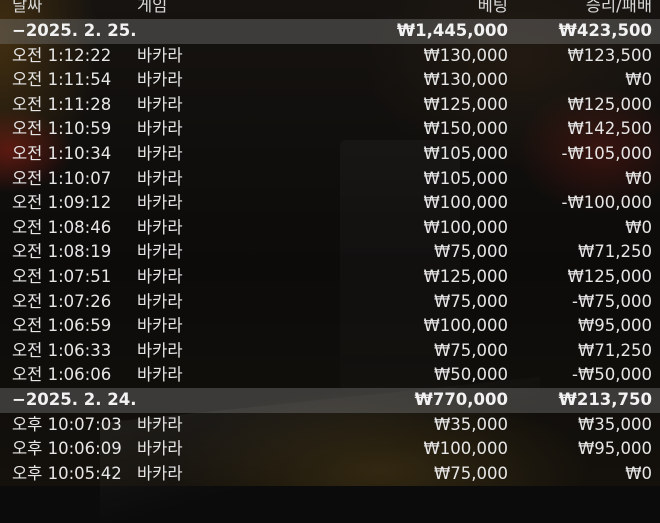 This screenshot has width=660, height=523. What do you see at coordinates (330, 228) in the screenshot?
I see `table-row: 오전 1:08:46 바카라 ₩100,000 ₩0` at bounding box center [330, 228].